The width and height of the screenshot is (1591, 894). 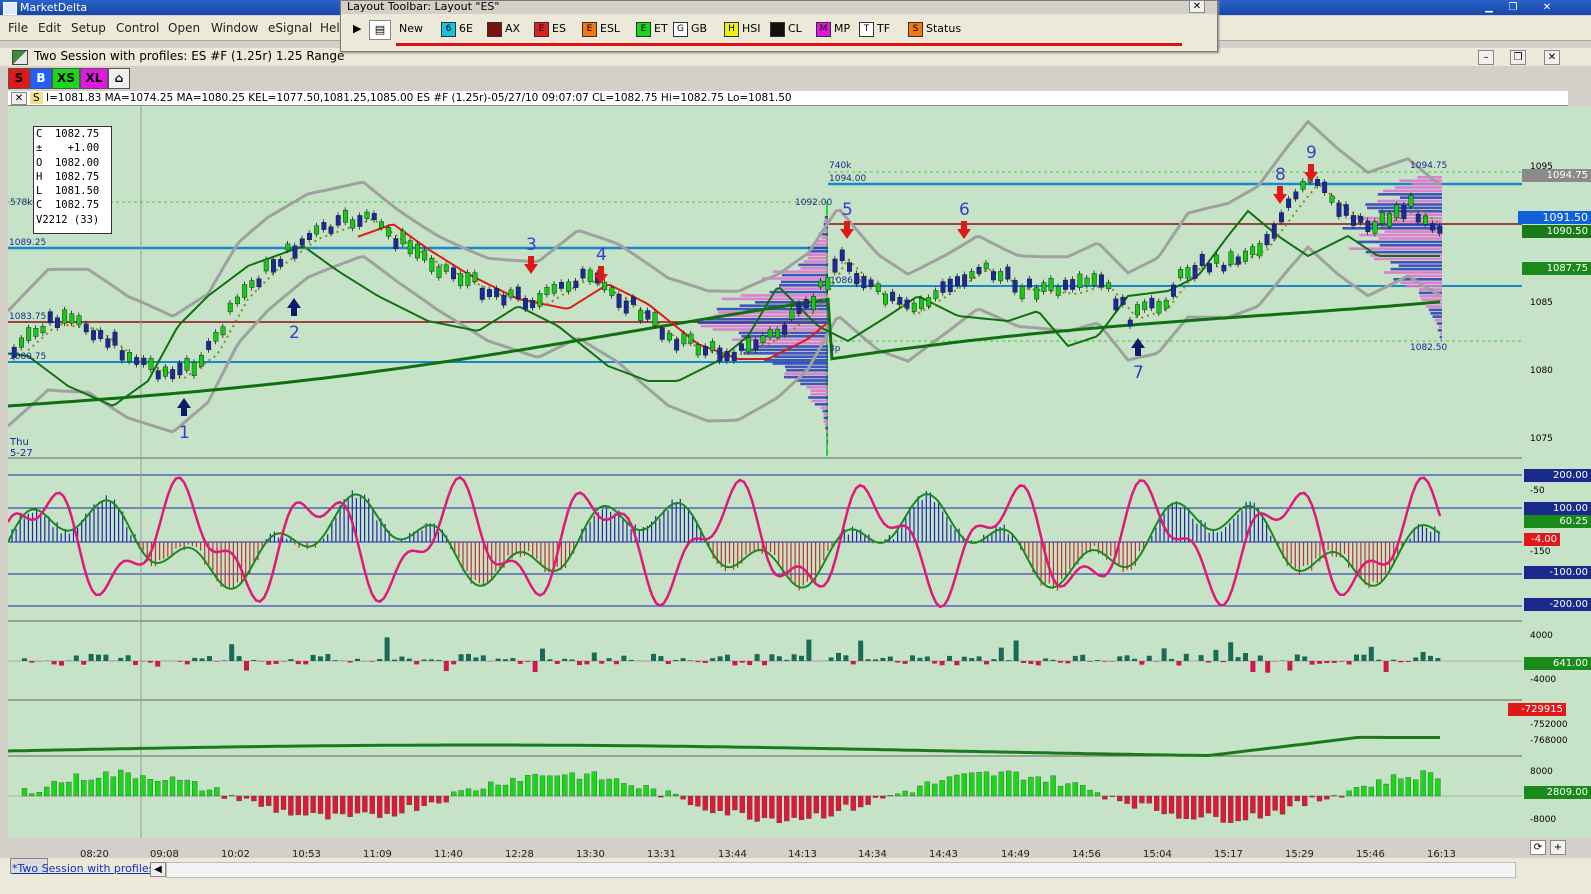 I want to click on layout-toolbar-close-icon: ✕, so click(x=1197, y=6).